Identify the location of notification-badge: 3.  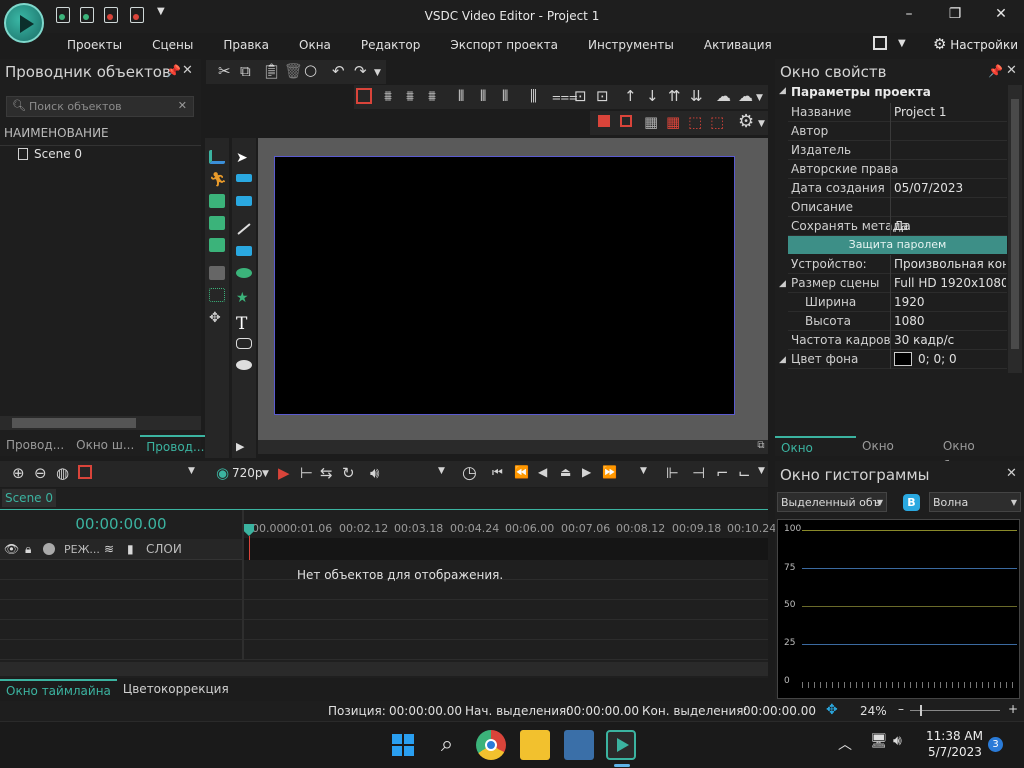
(995, 744).